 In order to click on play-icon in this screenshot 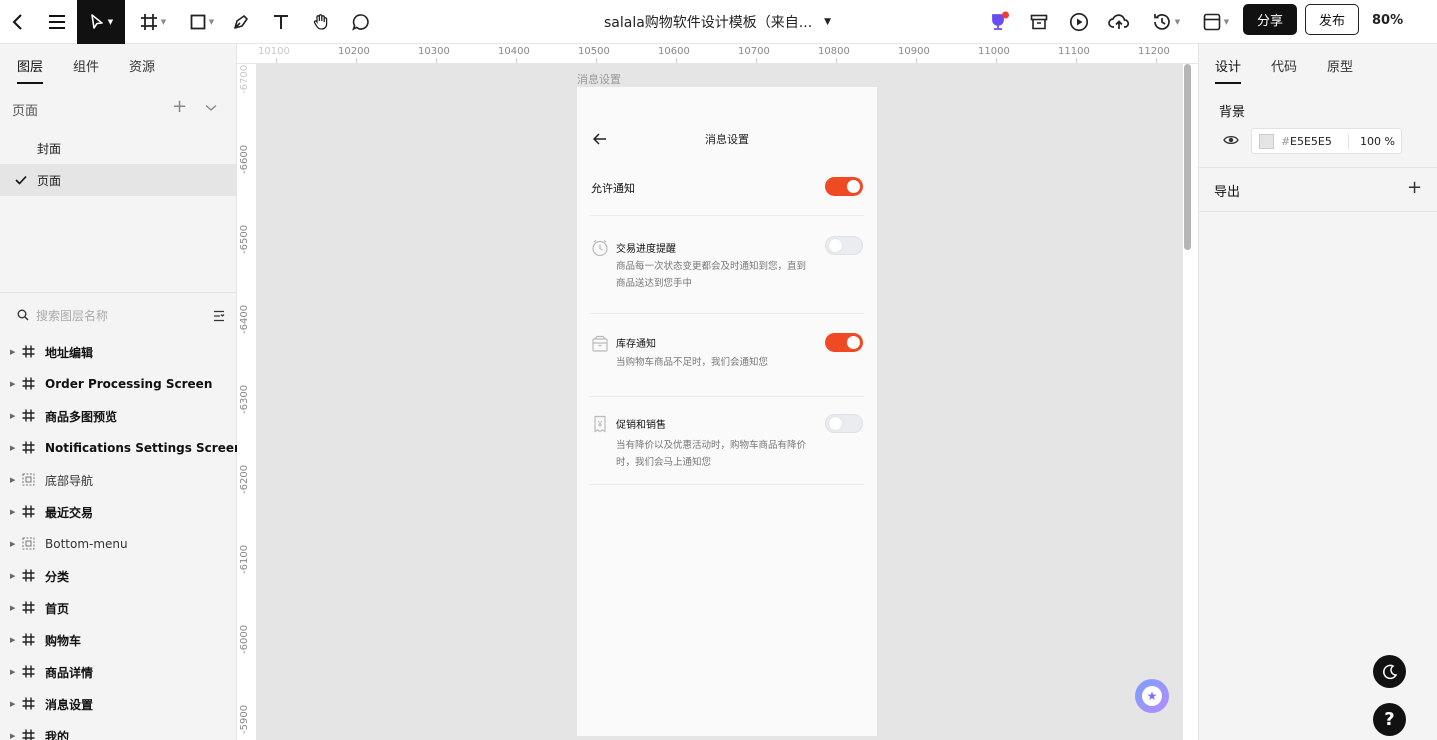, I will do `click(1079, 22)`.